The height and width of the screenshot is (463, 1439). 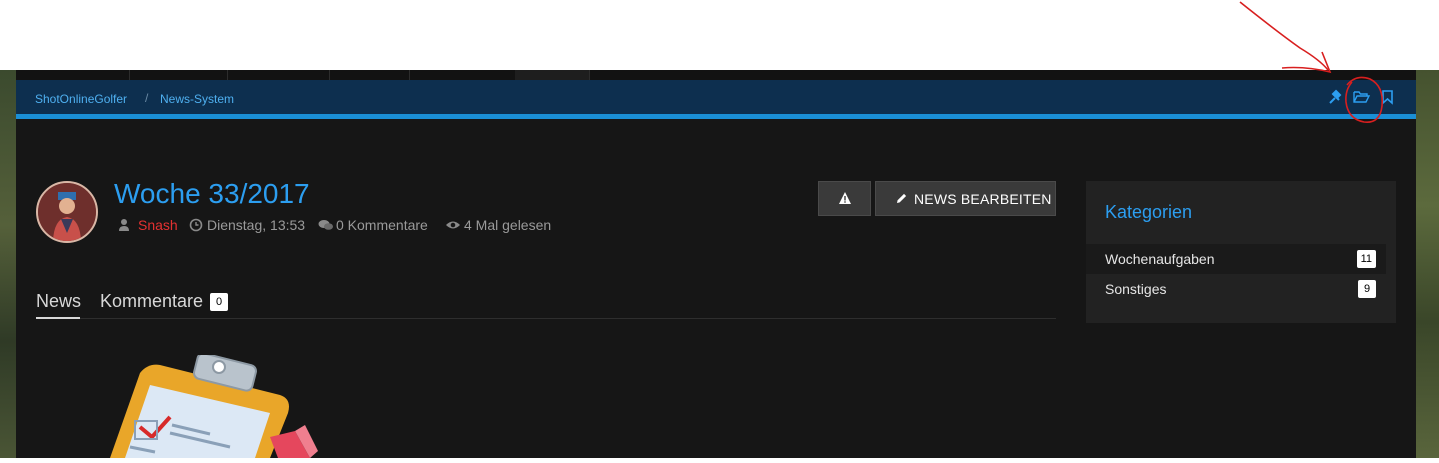 I want to click on categories-title: Kategorien, so click(x=1149, y=212).